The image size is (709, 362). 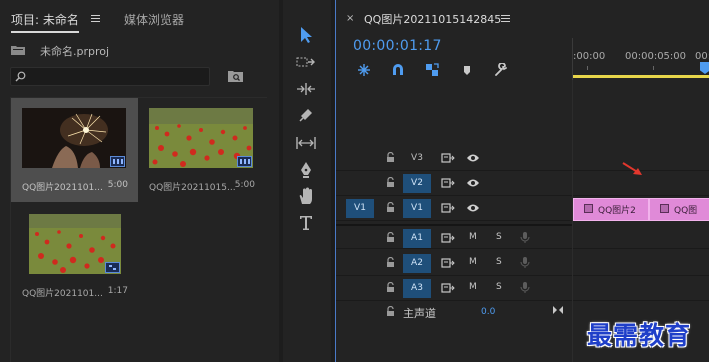 What do you see at coordinates (704, 68) in the screenshot?
I see `playhead-handle` at bounding box center [704, 68].